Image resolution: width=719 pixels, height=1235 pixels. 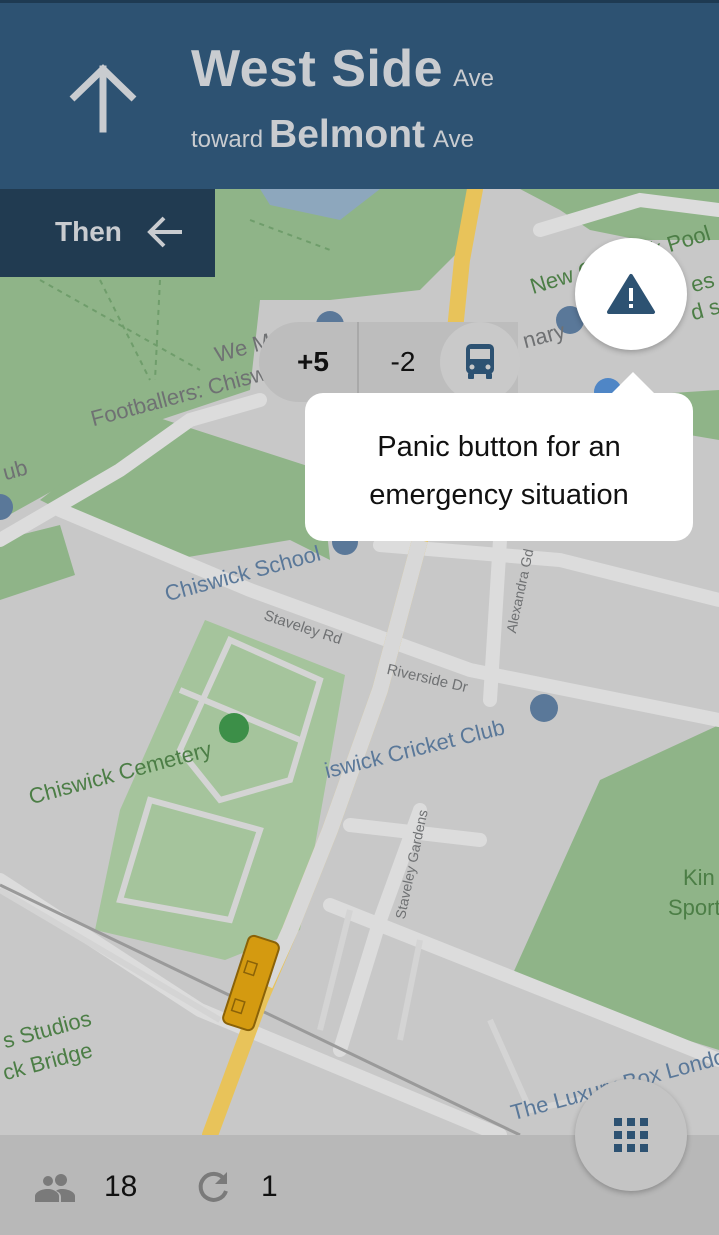 What do you see at coordinates (358, 362) in the screenshot?
I see `counter-divider` at bounding box center [358, 362].